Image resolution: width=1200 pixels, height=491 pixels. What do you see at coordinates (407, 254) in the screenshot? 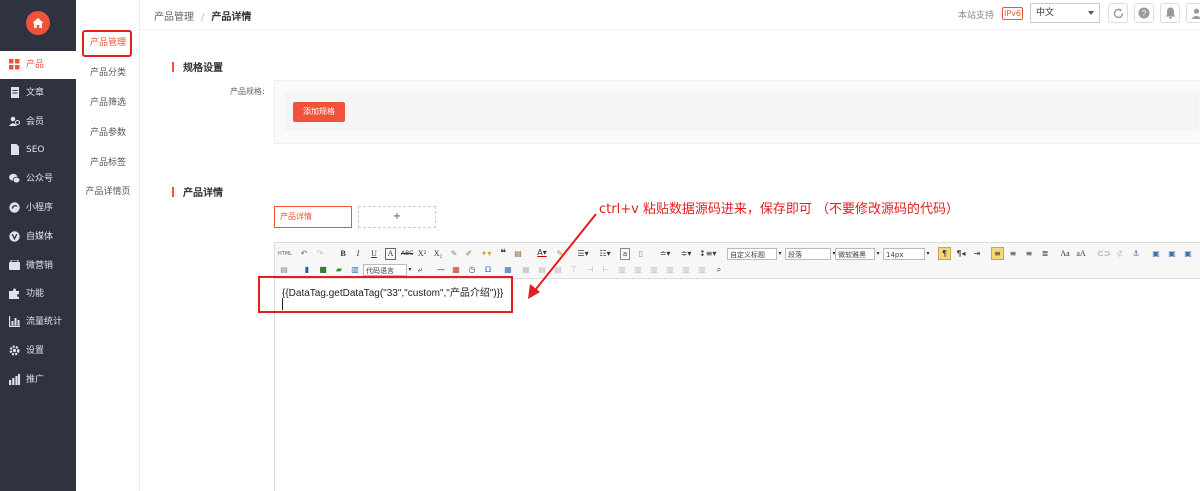
I see `strikethrough-icon: ABC` at bounding box center [407, 254].